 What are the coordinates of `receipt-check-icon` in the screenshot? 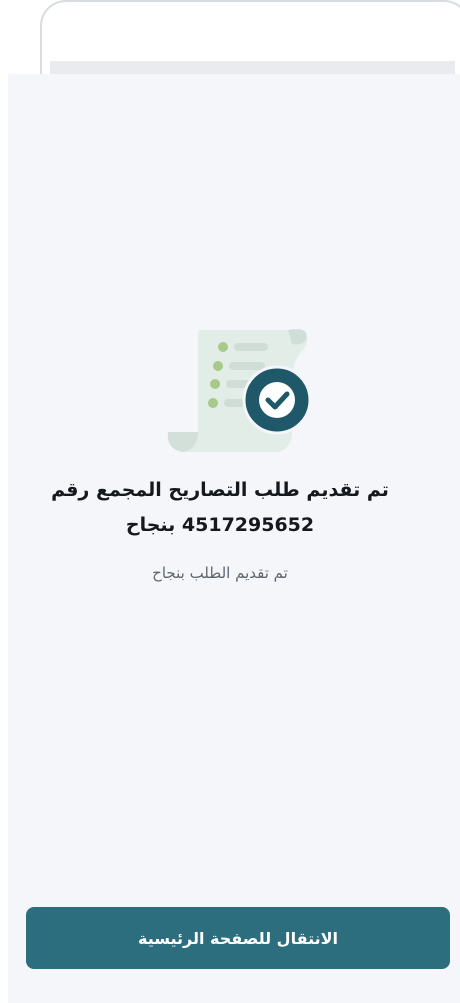 It's located at (239, 390).